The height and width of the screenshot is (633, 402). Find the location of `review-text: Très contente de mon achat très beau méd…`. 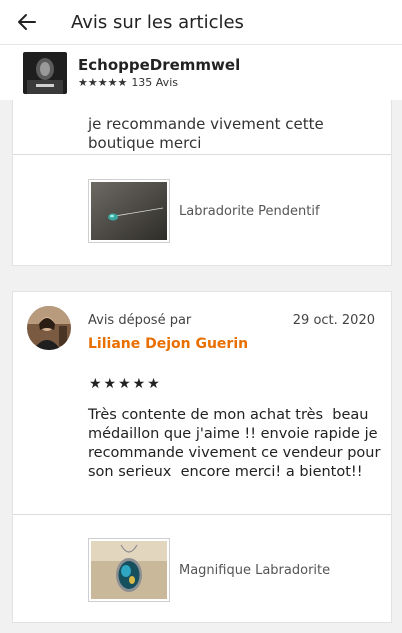

review-text: Très contente de mon achat très beau méd… is located at coordinates (237, 443).